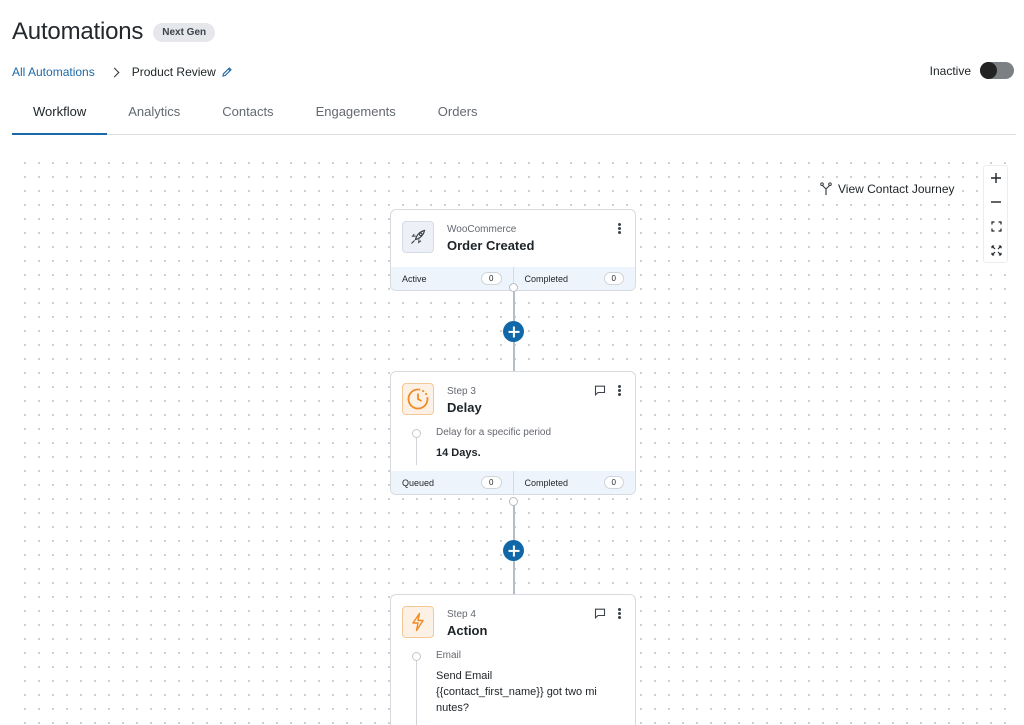  I want to click on zoom-in-button, so click(996, 178).